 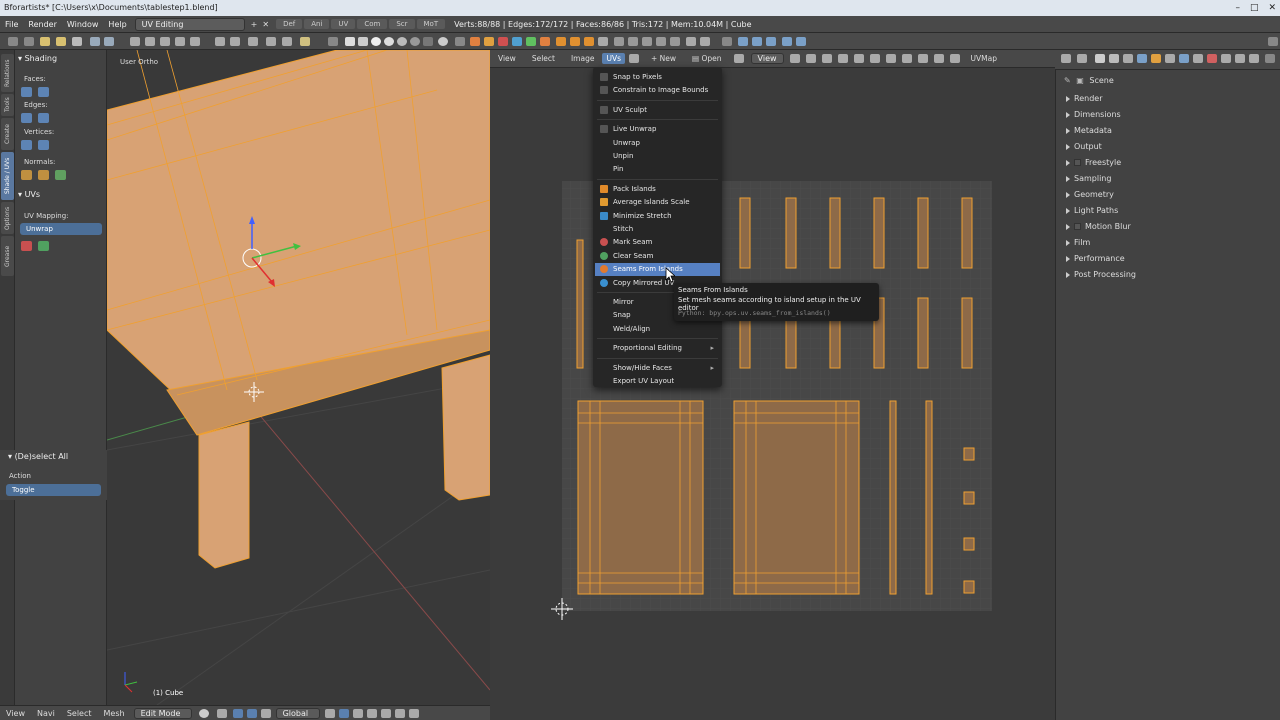 What do you see at coordinates (45, 41) in the screenshot?
I see `folder-icon` at bounding box center [45, 41].